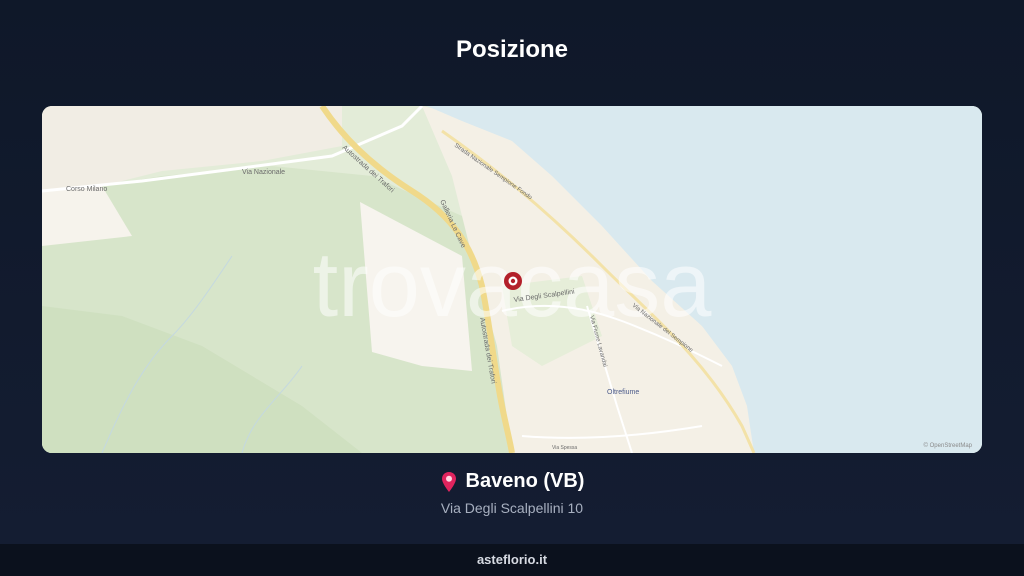  I want to click on location-heading: Baveno (VB), so click(512, 484).